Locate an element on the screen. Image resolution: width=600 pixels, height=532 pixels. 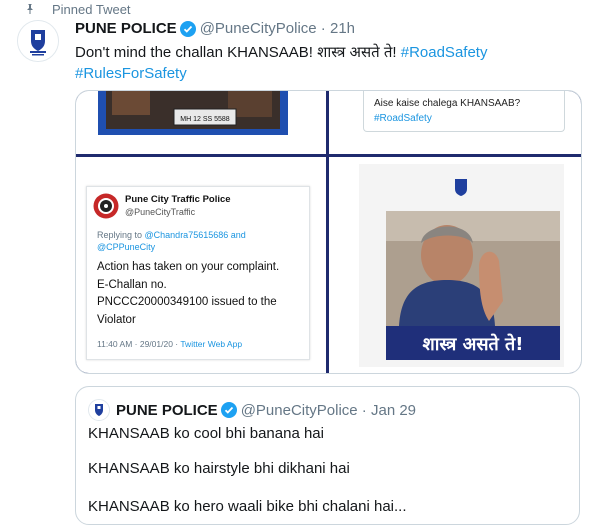
pin-icon is located at coordinates (30, 9).